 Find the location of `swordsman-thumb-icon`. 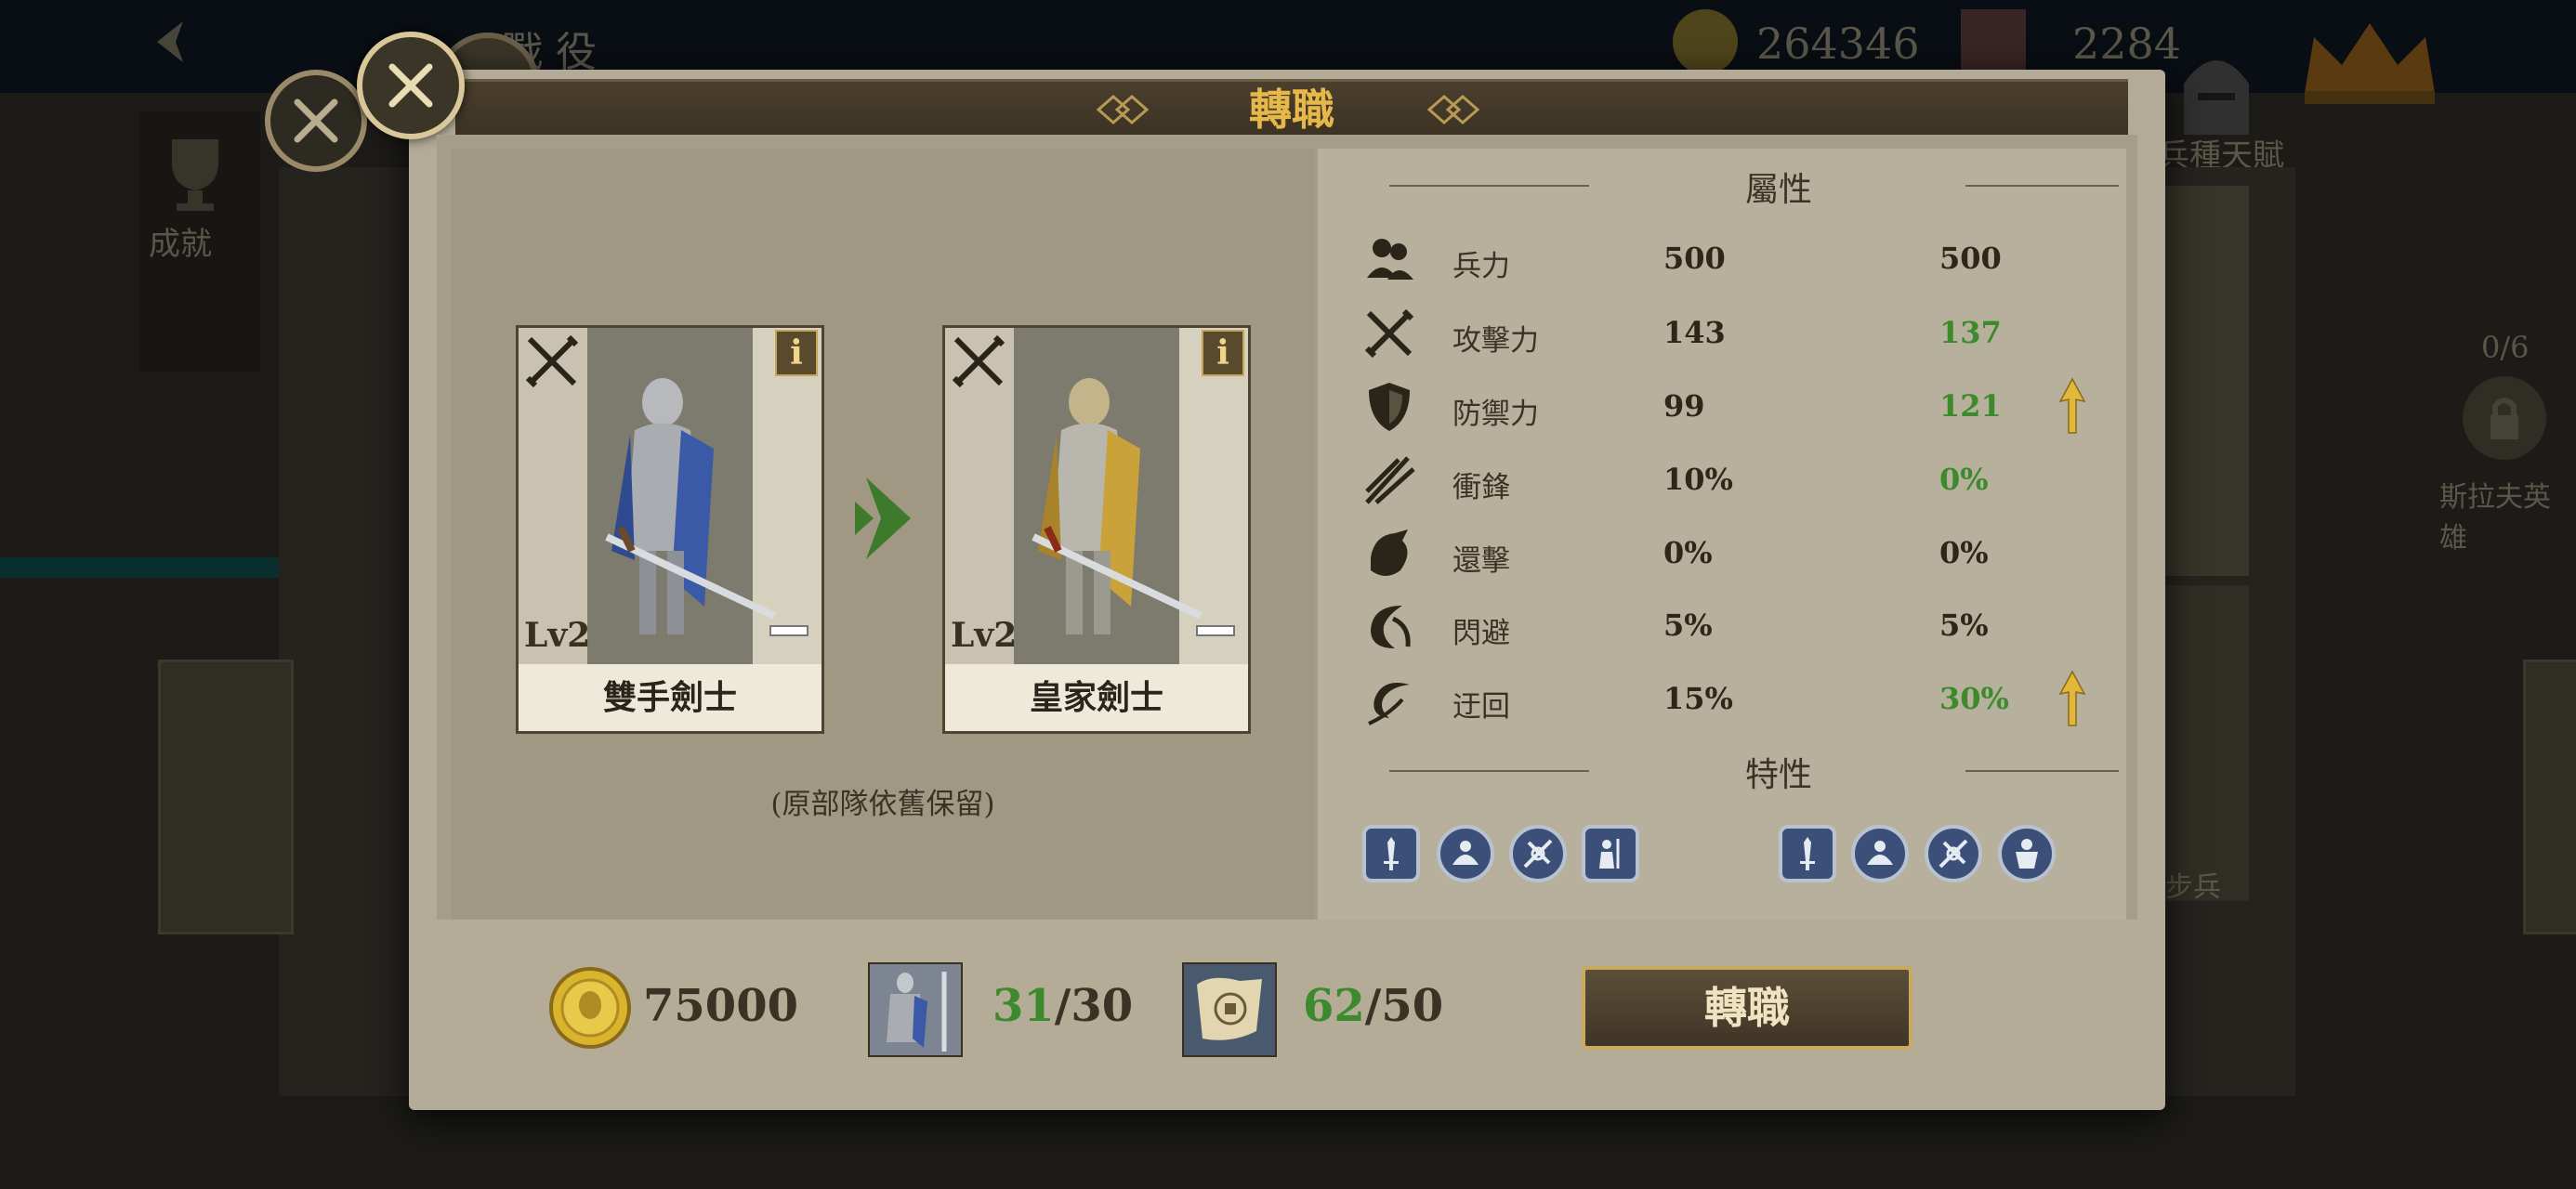

swordsman-thumb-icon is located at coordinates (917, 1012).